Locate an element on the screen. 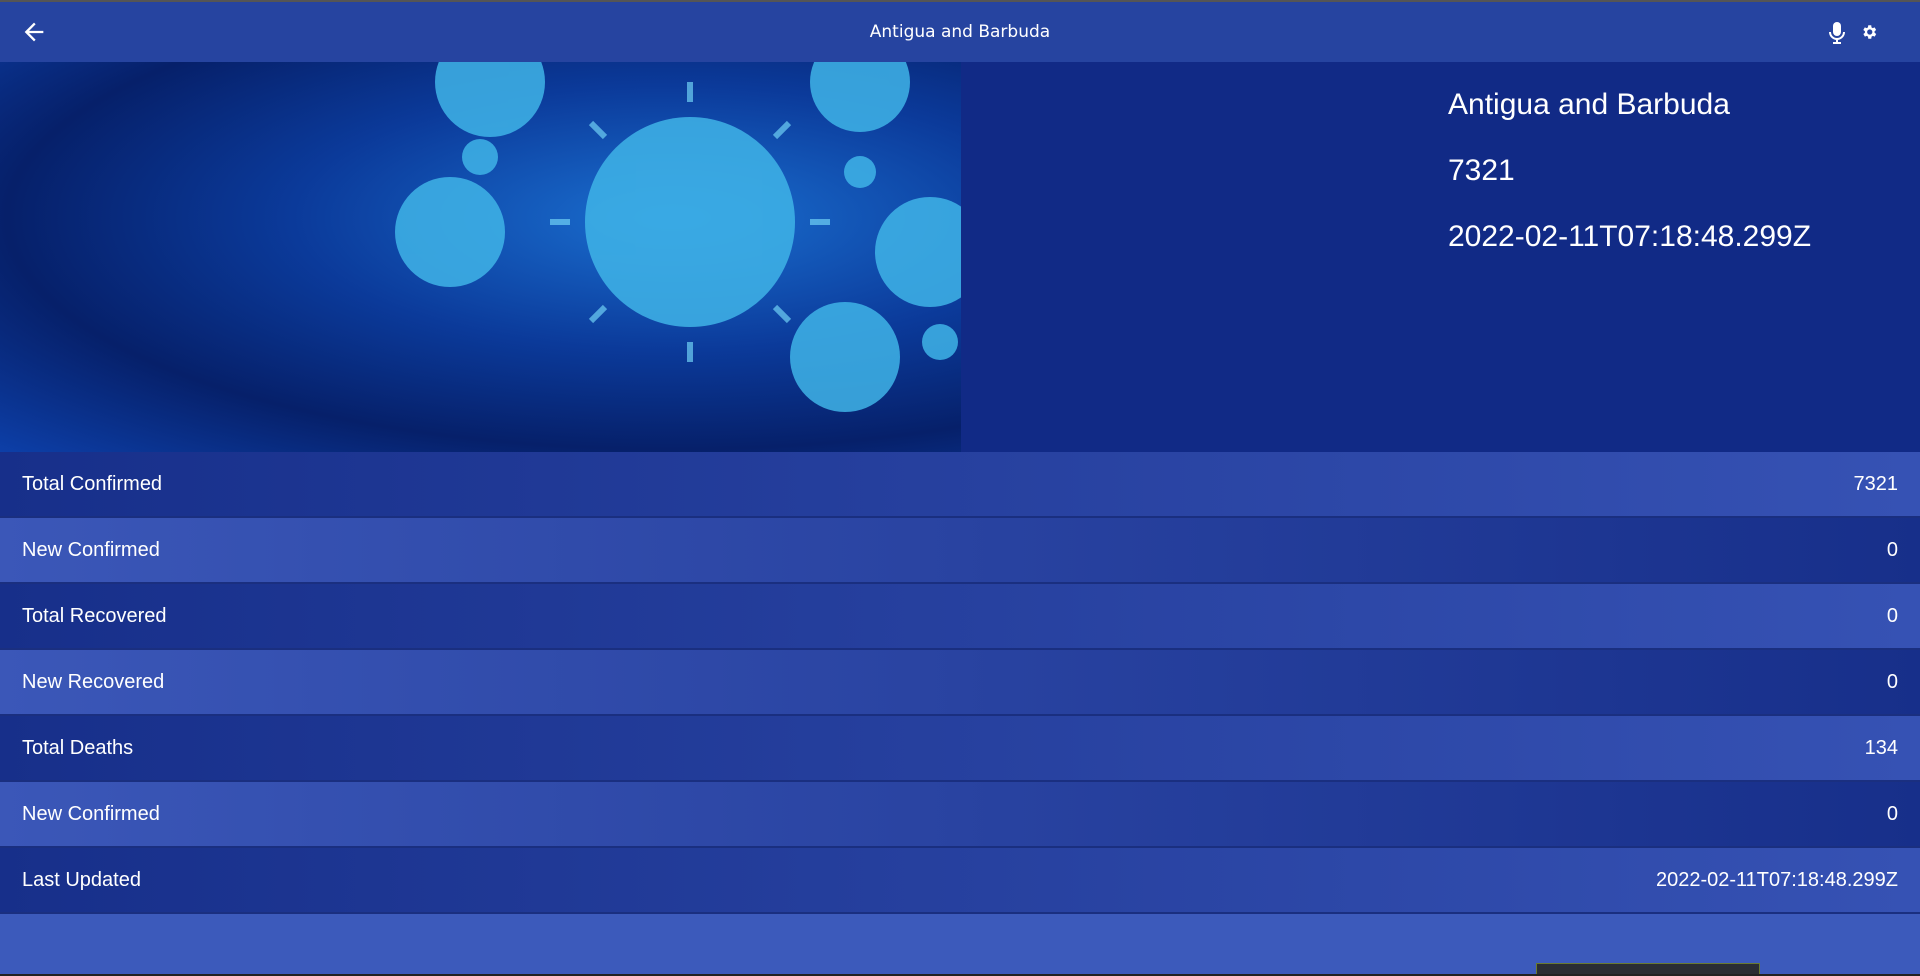  app-header: Antigua and Barbuda is located at coordinates (960, 31).